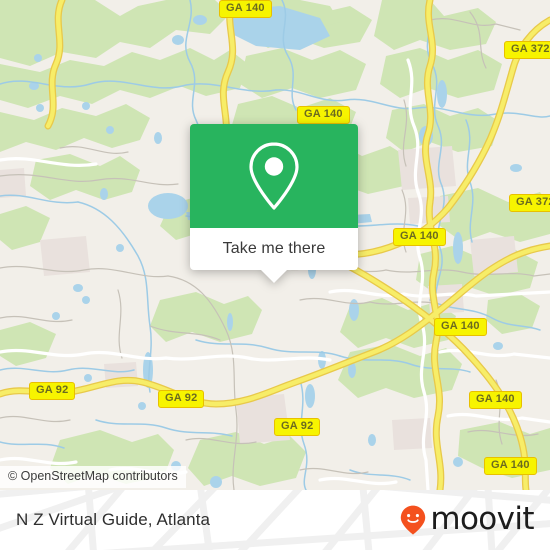 The image size is (550, 550). Describe the element at coordinates (482, 518) in the screenshot. I see `moovit-wordmark: moovit` at that location.